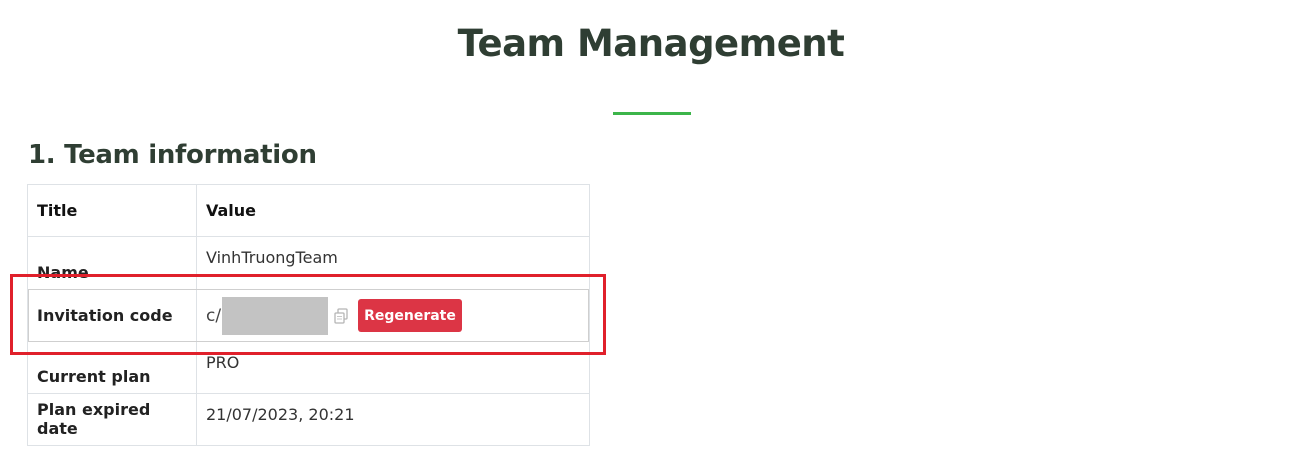 The height and width of the screenshot is (467, 1316). I want to click on team-name-value: VinhTruongTeam, so click(393, 263).